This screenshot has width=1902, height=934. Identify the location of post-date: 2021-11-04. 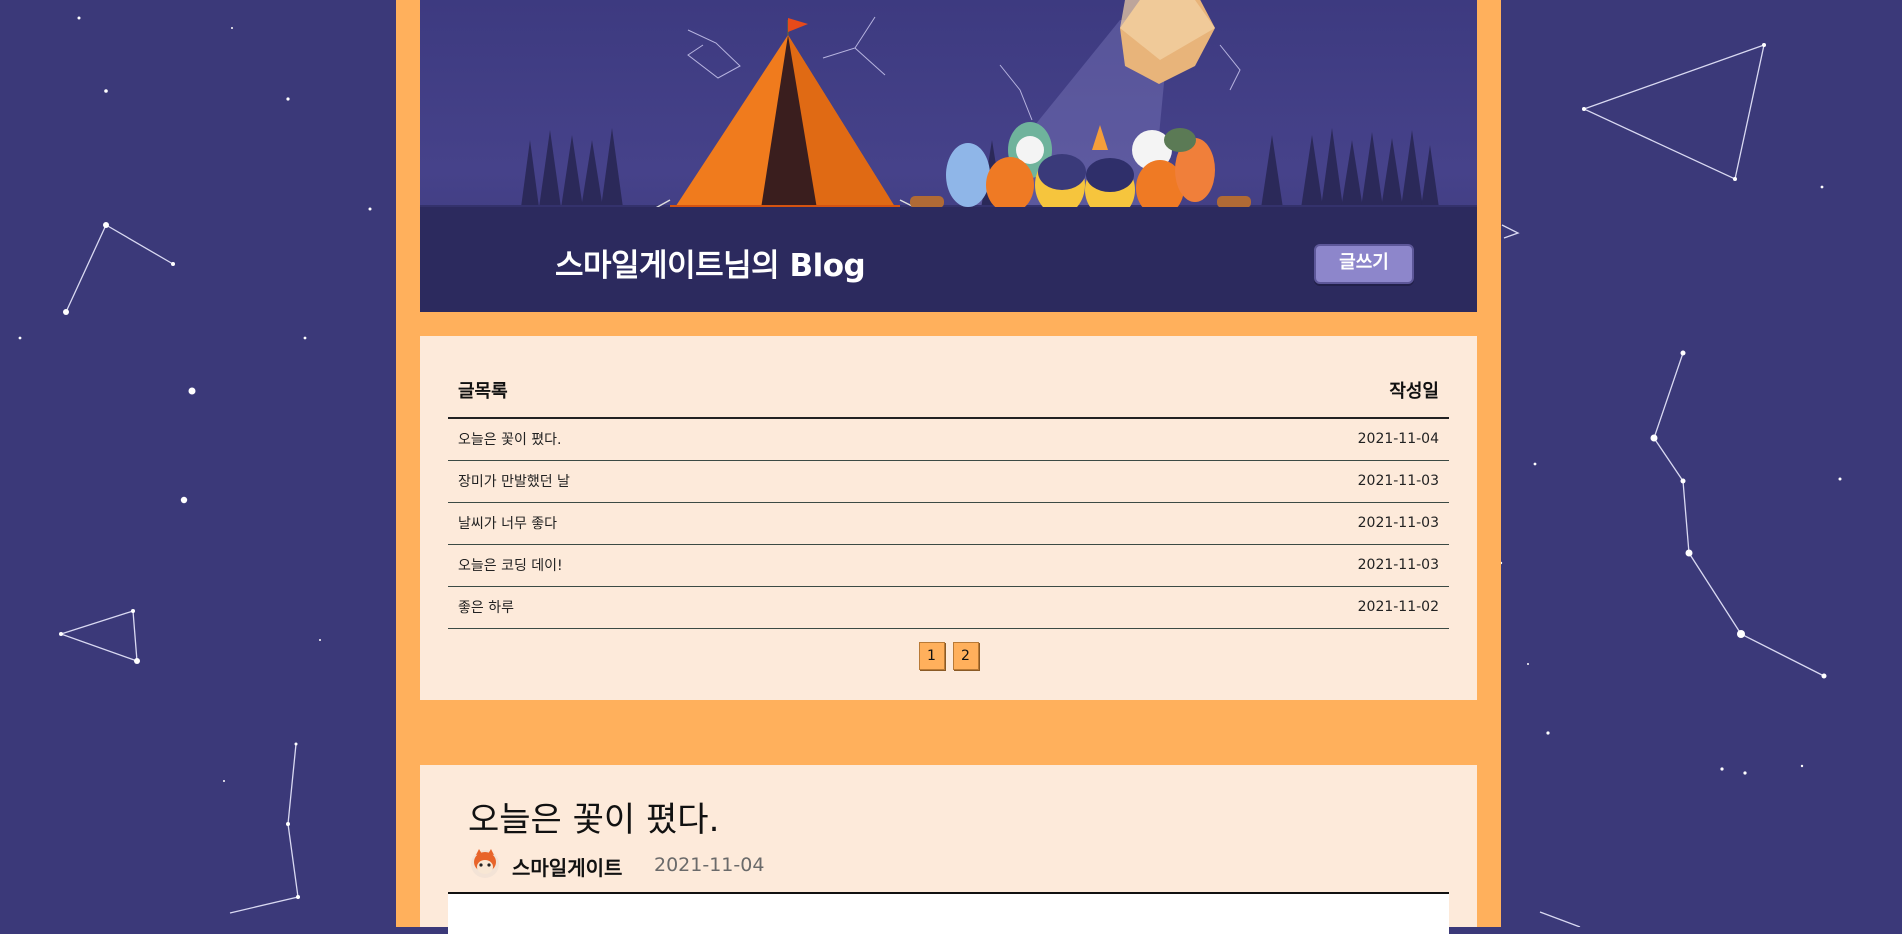
(709, 865).